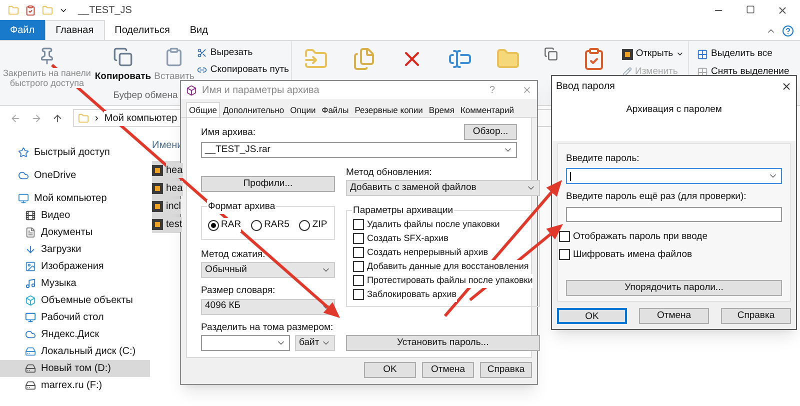 The width and height of the screenshot is (800, 406). What do you see at coordinates (75, 249) in the screenshot?
I see `nav-item: Загрузки` at bounding box center [75, 249].